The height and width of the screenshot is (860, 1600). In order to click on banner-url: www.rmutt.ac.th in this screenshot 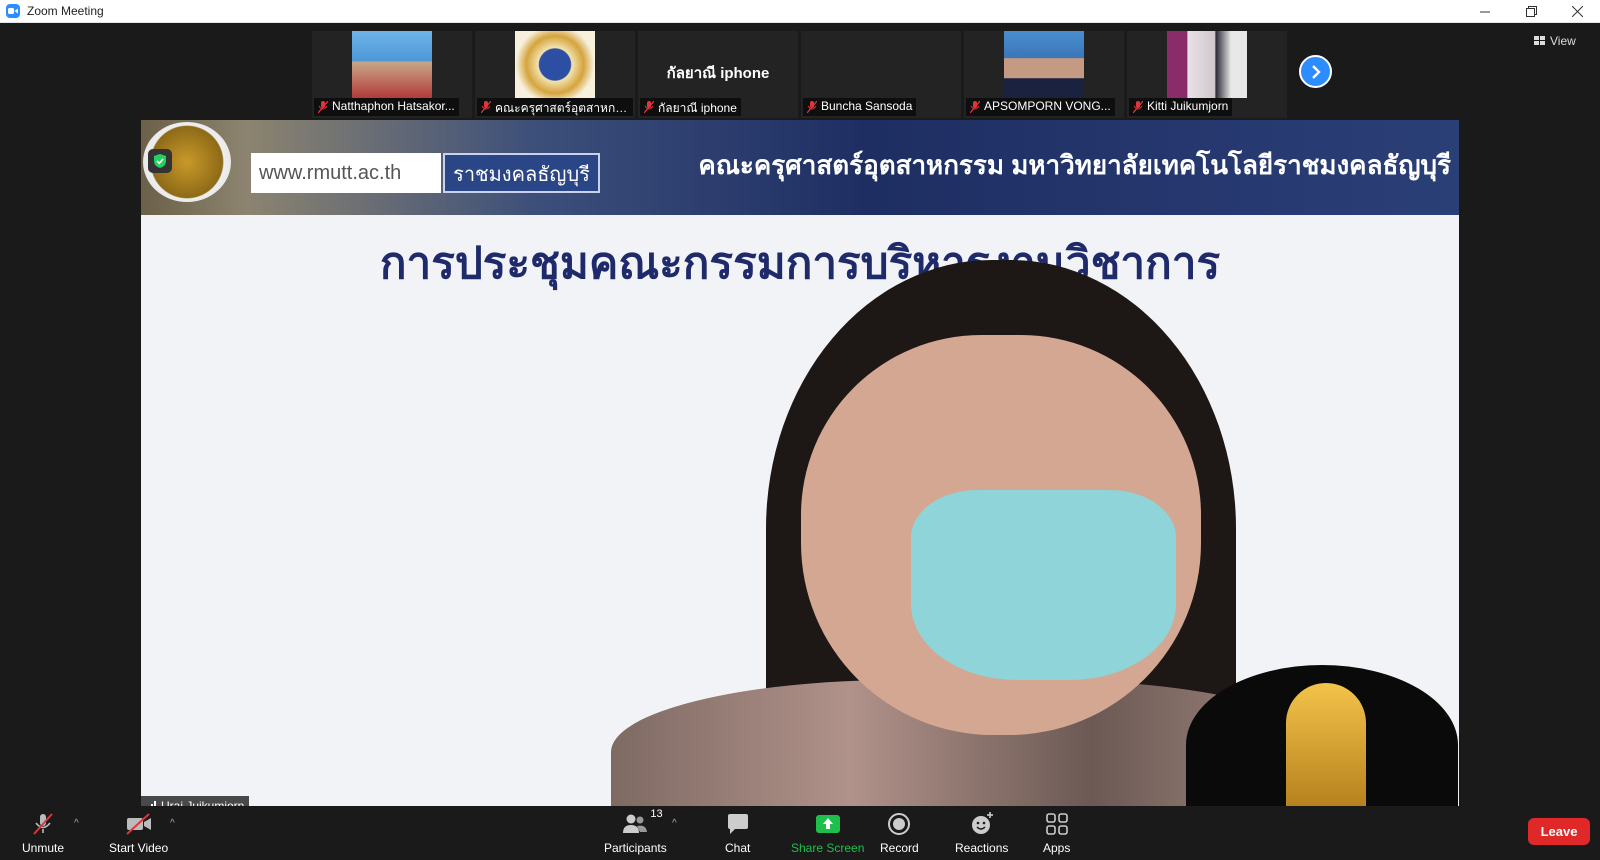, I will do `click(346, 173)`.